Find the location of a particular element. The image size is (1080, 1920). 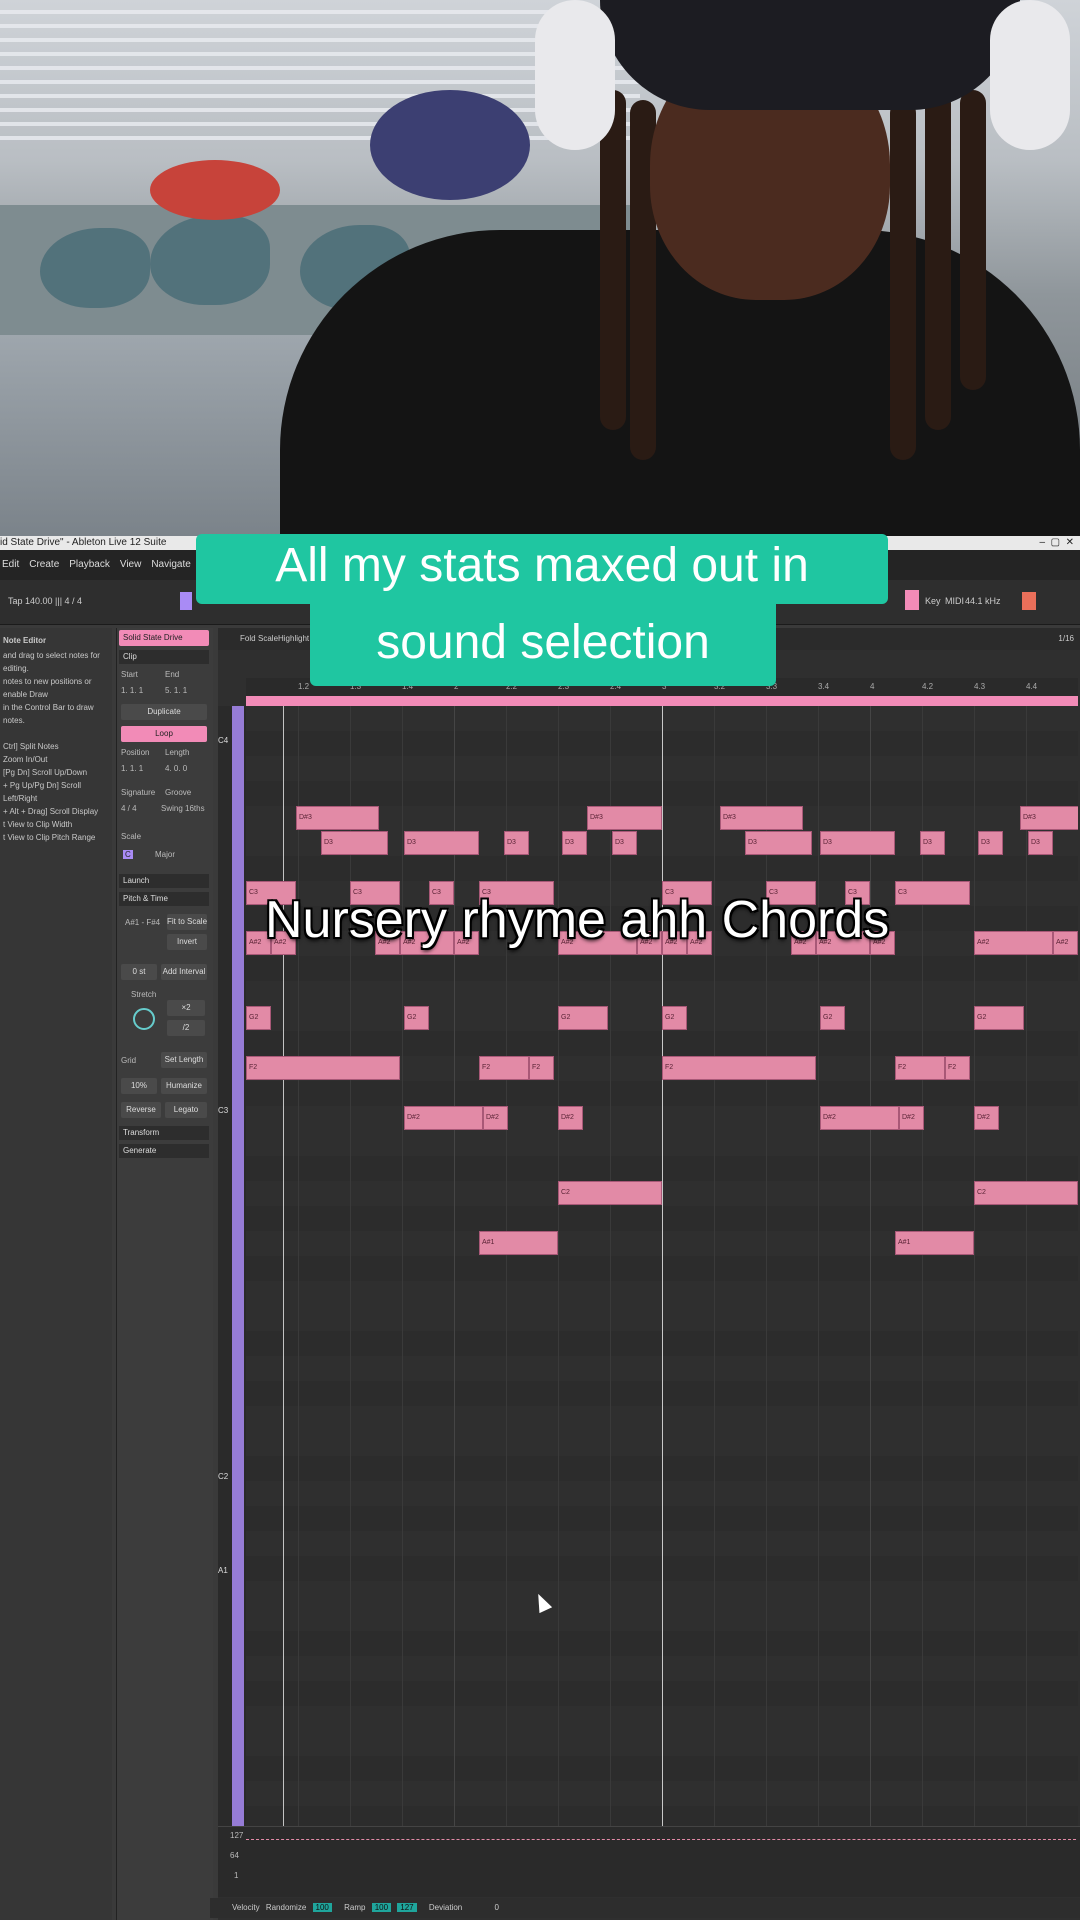

velocity-lane: 127 64 1 is located at coordinates (649, 1861).